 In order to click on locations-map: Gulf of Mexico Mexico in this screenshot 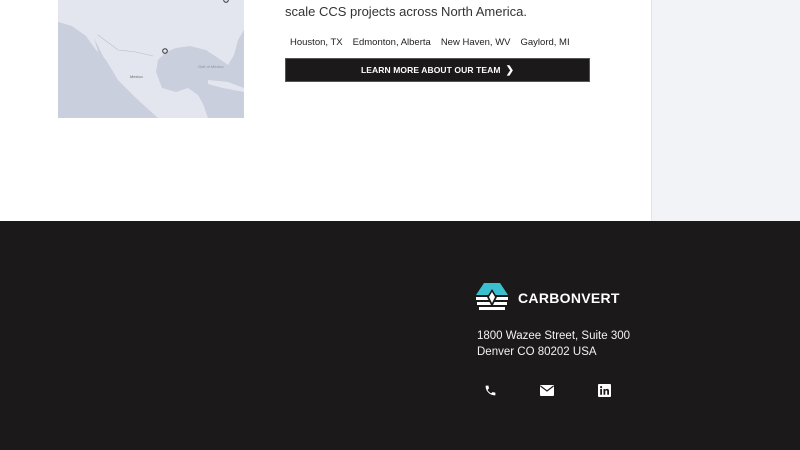, I will do `click(151, 59)`.